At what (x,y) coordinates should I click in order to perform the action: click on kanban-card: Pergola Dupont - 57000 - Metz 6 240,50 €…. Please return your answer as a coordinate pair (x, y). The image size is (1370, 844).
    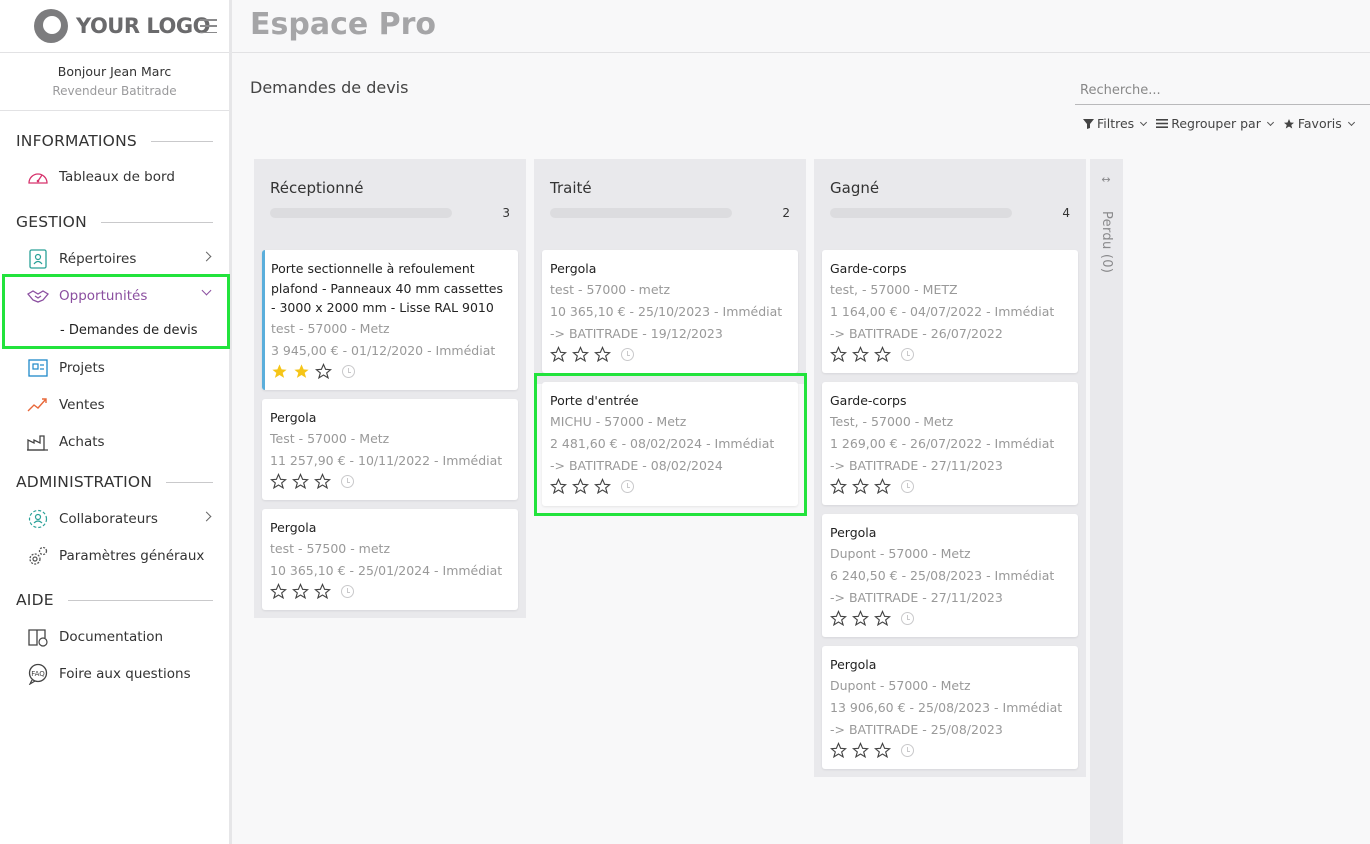
    Looking at the image, I should click on (950, 575).